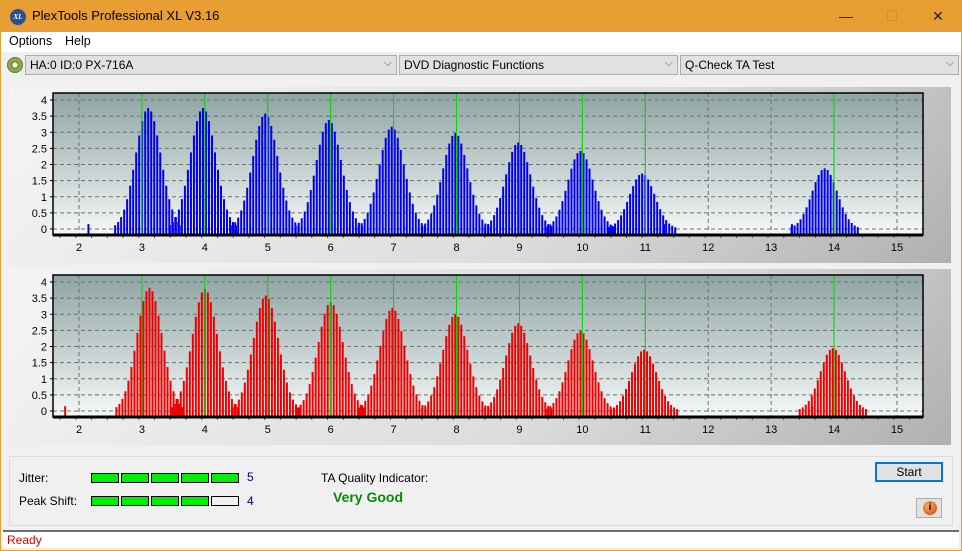  Describe the element at coordinates (268, 430) in the screenshot. I see `x-tick-label: 5` at that location.